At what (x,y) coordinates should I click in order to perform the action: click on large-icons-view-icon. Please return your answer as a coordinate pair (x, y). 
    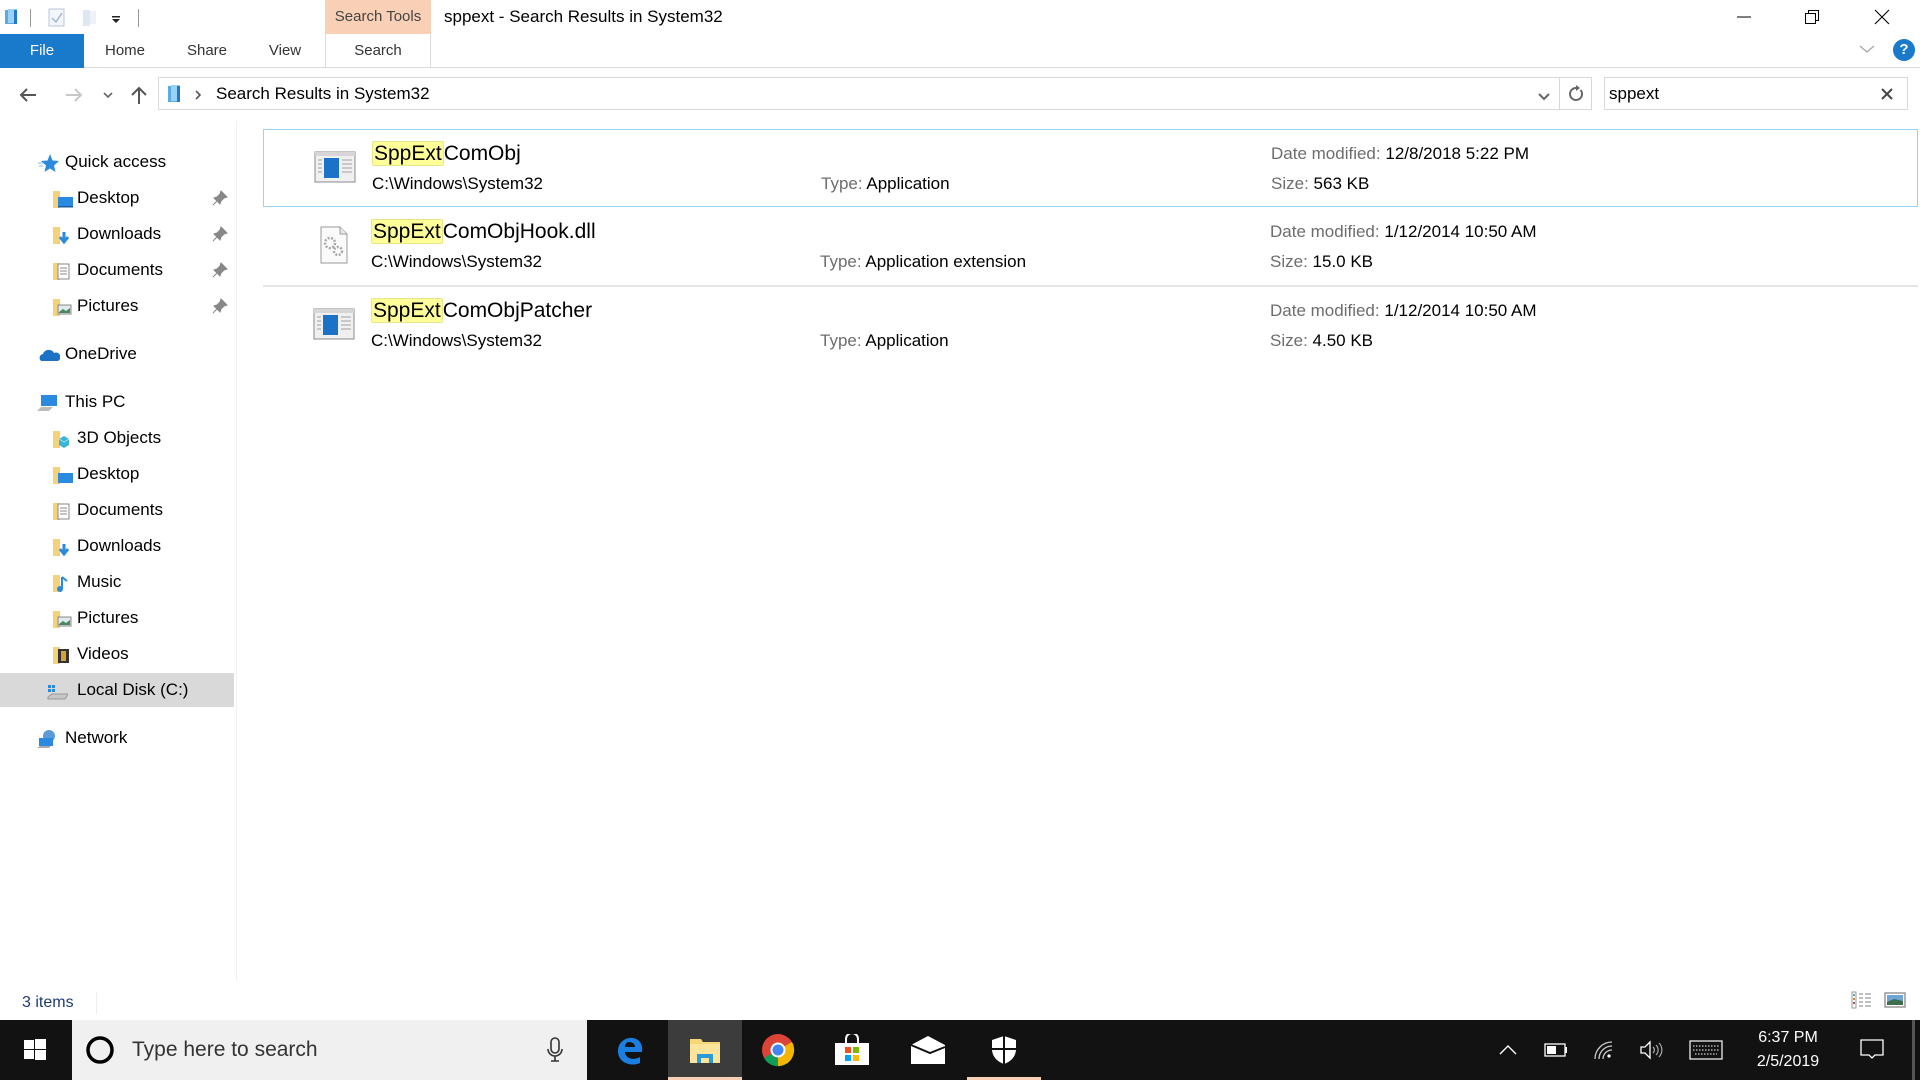
    Looking at the image, I should click on (1895, 1000).